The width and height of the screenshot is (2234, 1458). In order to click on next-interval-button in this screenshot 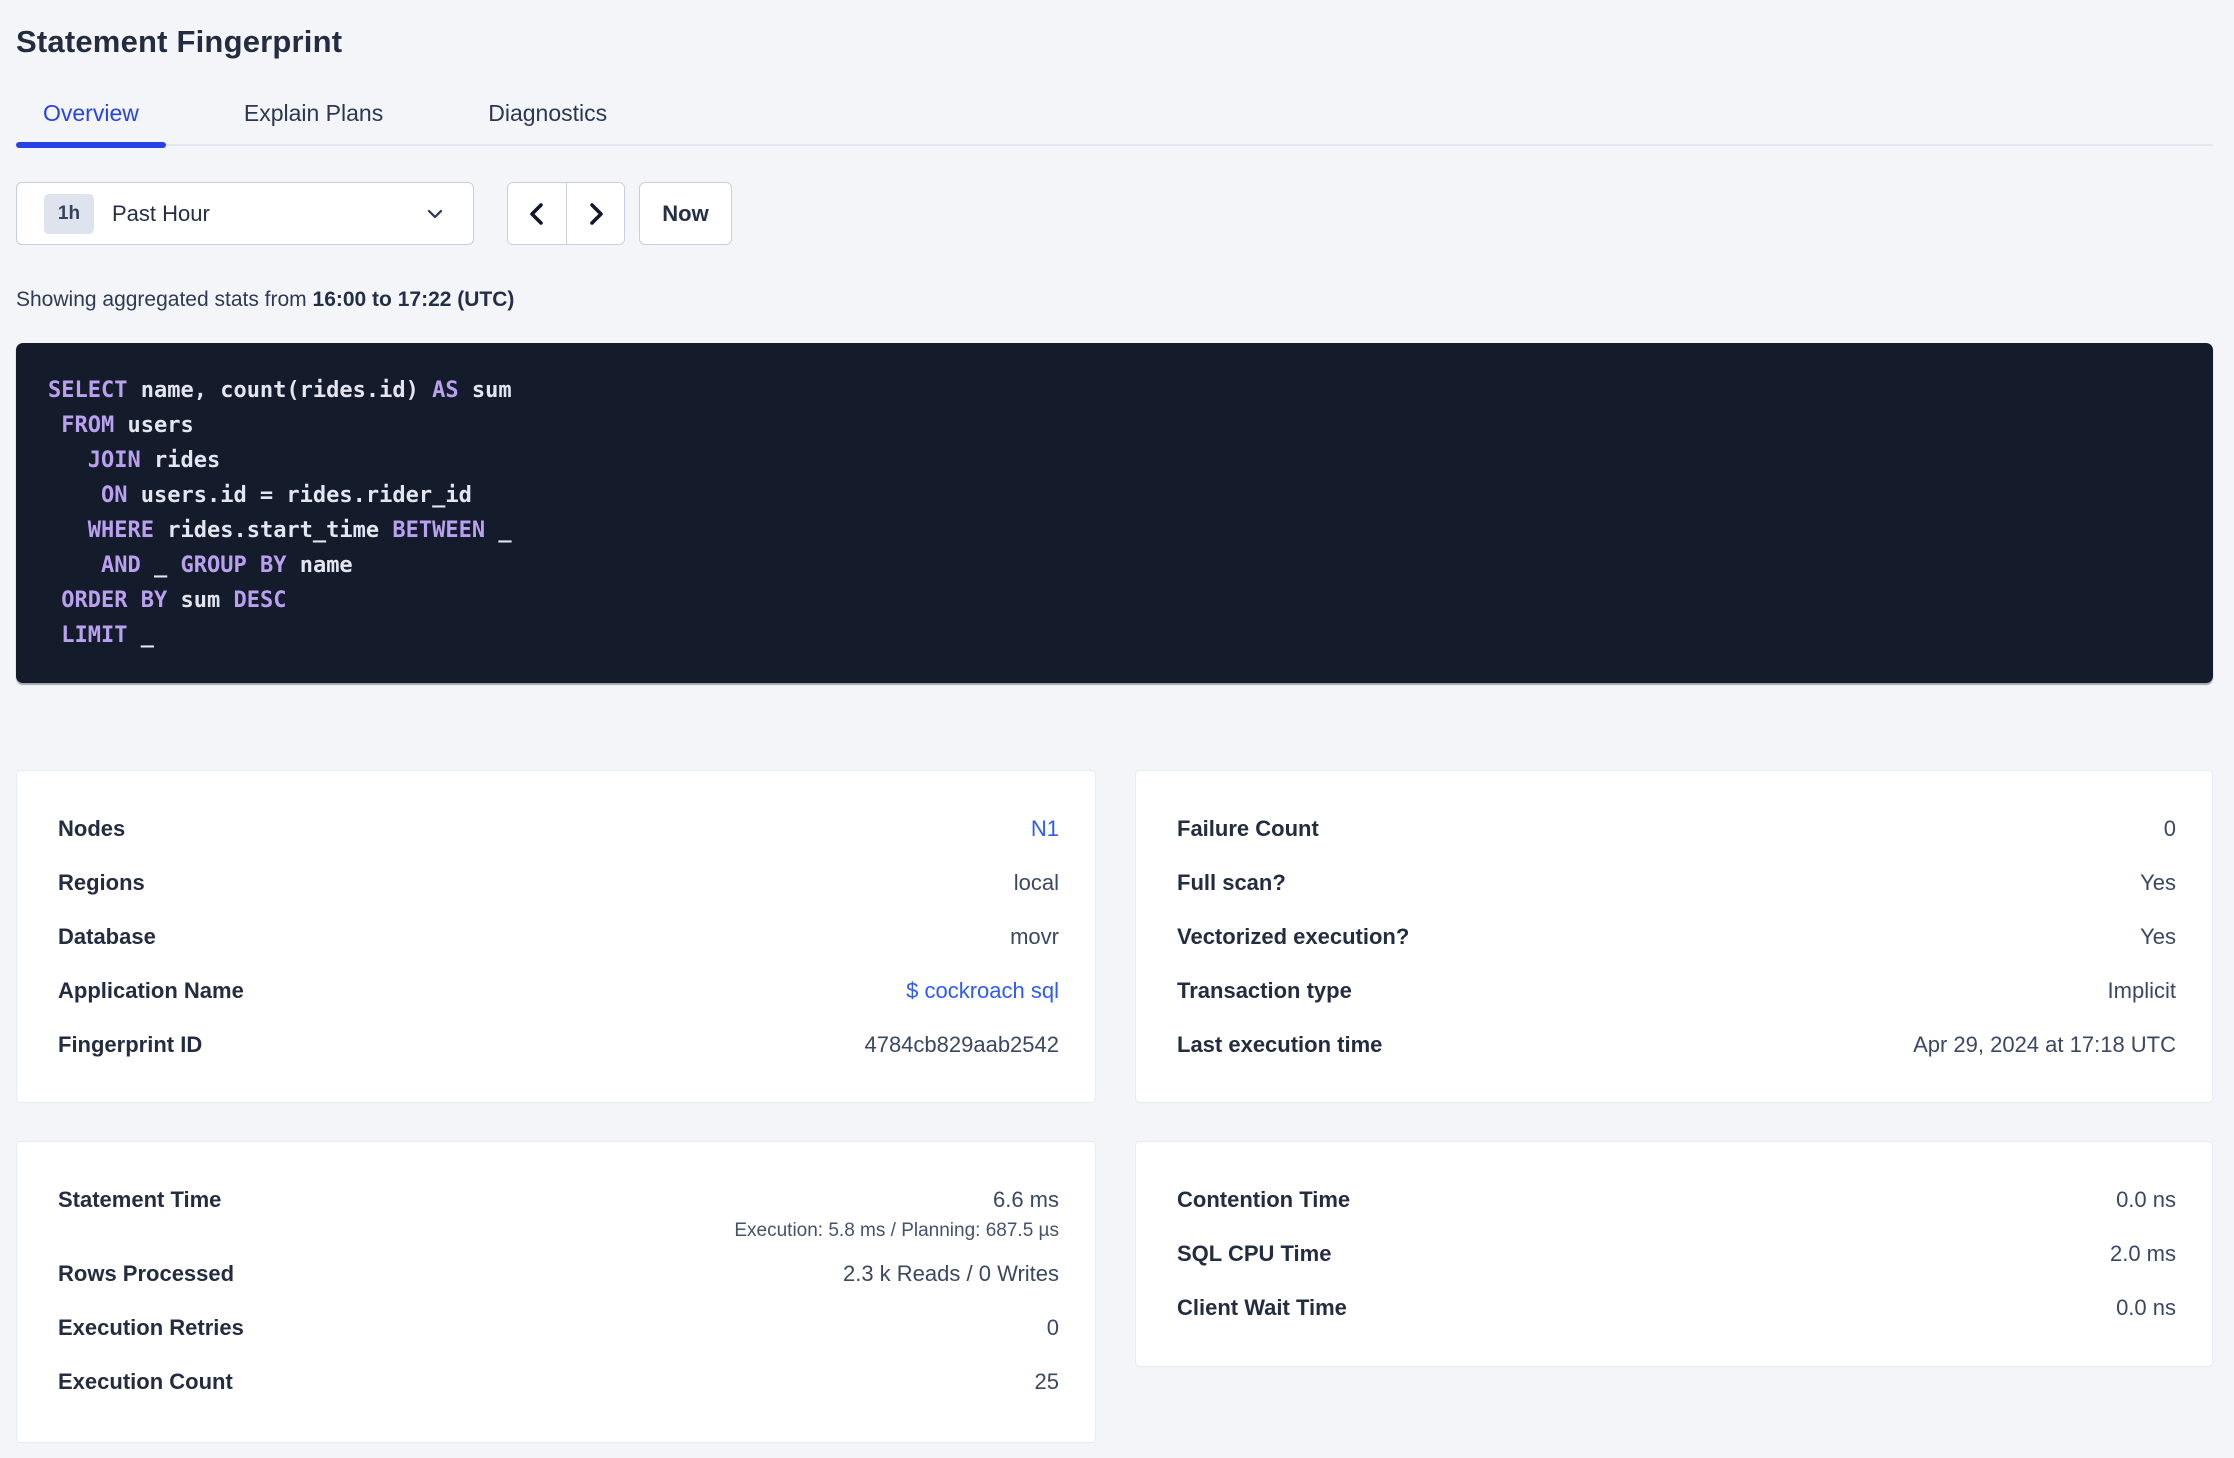, I will do `click(595, 213)`.